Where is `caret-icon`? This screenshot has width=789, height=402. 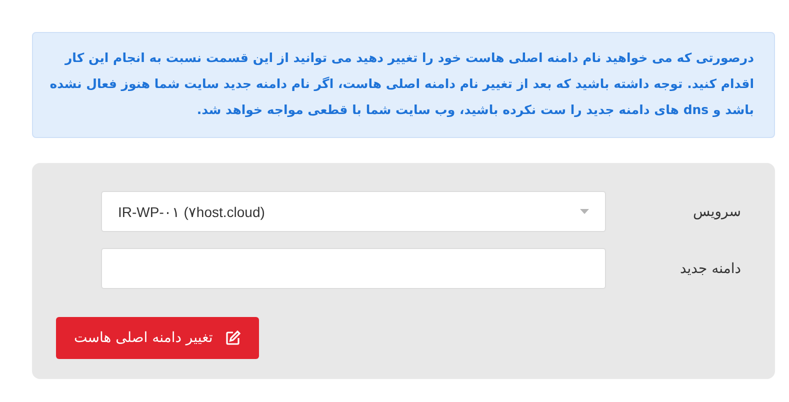
caret-icon is located at coordinates (584, 211).